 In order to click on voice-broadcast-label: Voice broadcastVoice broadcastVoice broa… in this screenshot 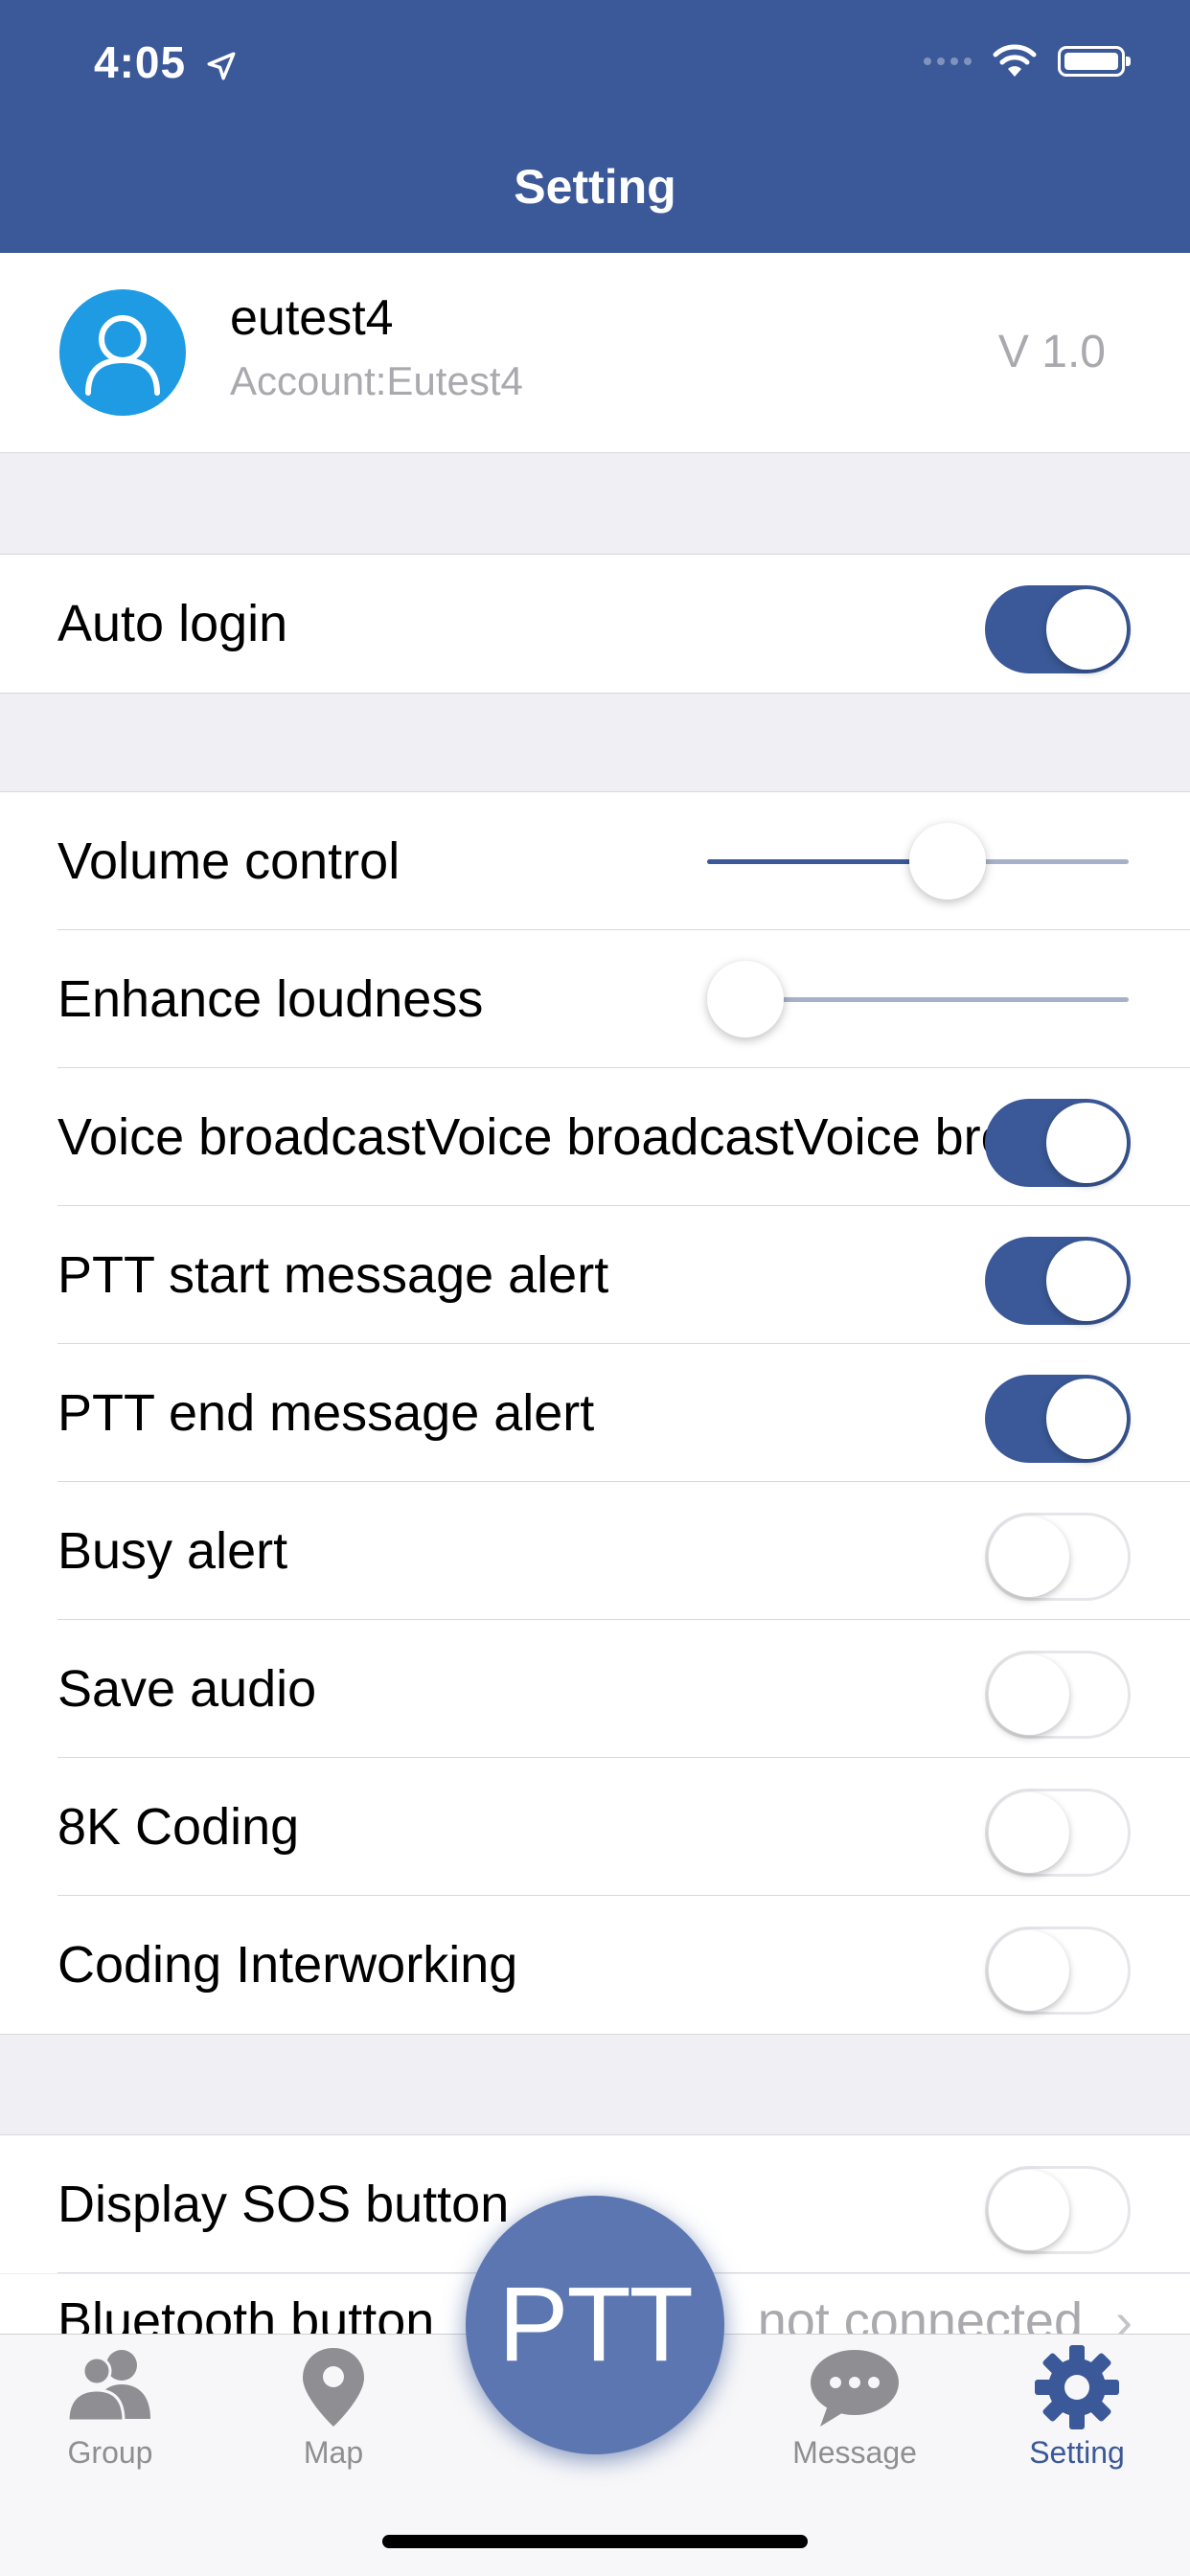, I will do `click(537, 1137)`.